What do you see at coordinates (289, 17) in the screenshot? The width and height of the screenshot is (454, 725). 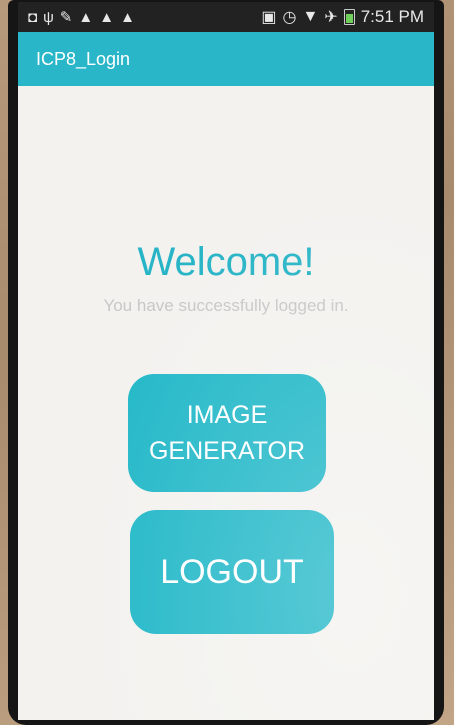 I see `alarm-icon: ◷` at bounding box center [289, 17].